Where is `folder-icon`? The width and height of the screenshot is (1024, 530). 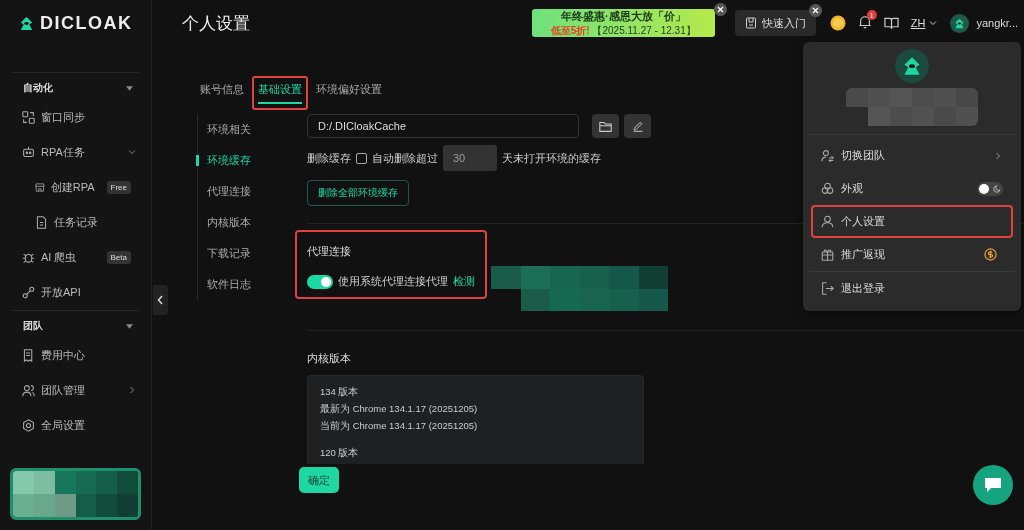 folder-icon is located at coordinates (605, 126).